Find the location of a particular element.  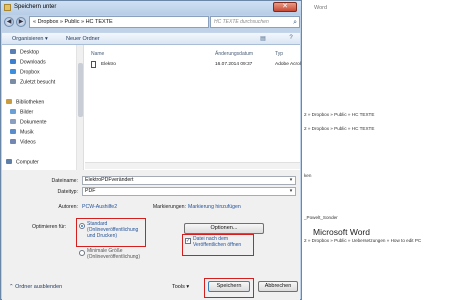

scroll-thumb is located at coordinates (80, 90).